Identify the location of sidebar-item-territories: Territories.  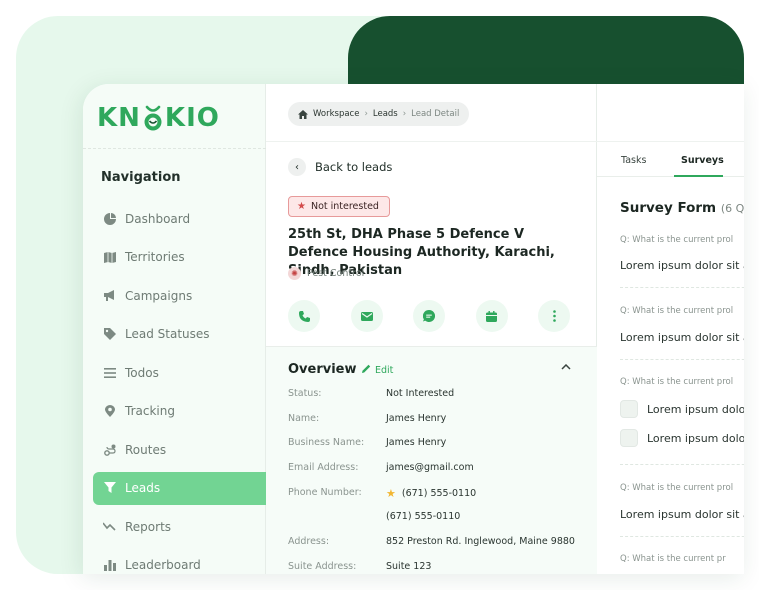
(179, 257).